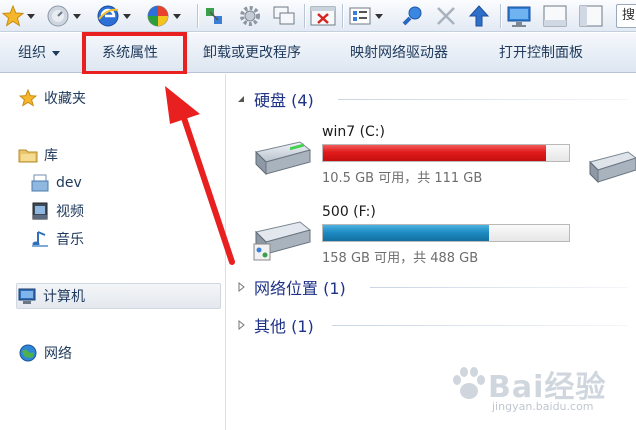  Describe the element at coordinates (130, 53) in the screenshot. I see `system-properties-button: 系统属性` at that location.